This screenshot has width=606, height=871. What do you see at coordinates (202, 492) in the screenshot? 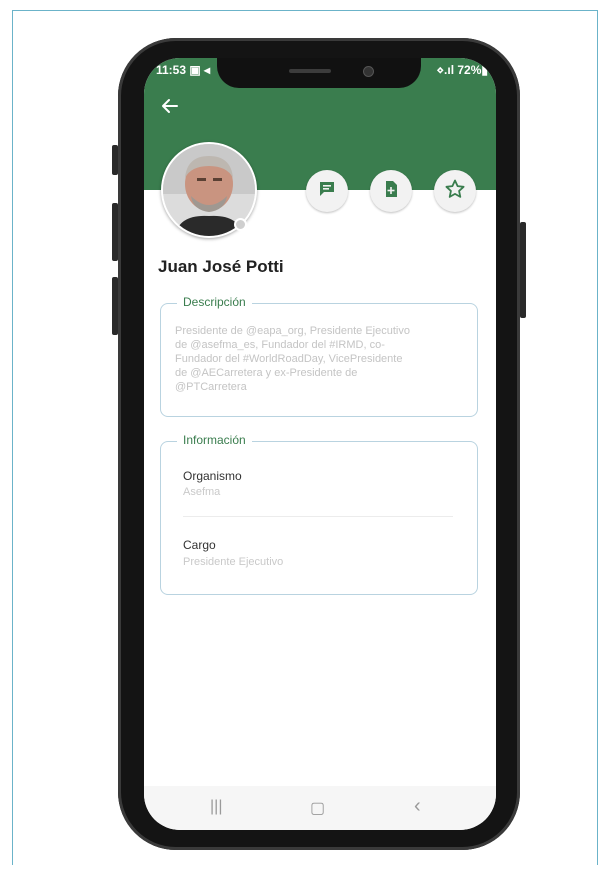
I see `field-value-organismo: Asefma` at bounding box center [202, 492].